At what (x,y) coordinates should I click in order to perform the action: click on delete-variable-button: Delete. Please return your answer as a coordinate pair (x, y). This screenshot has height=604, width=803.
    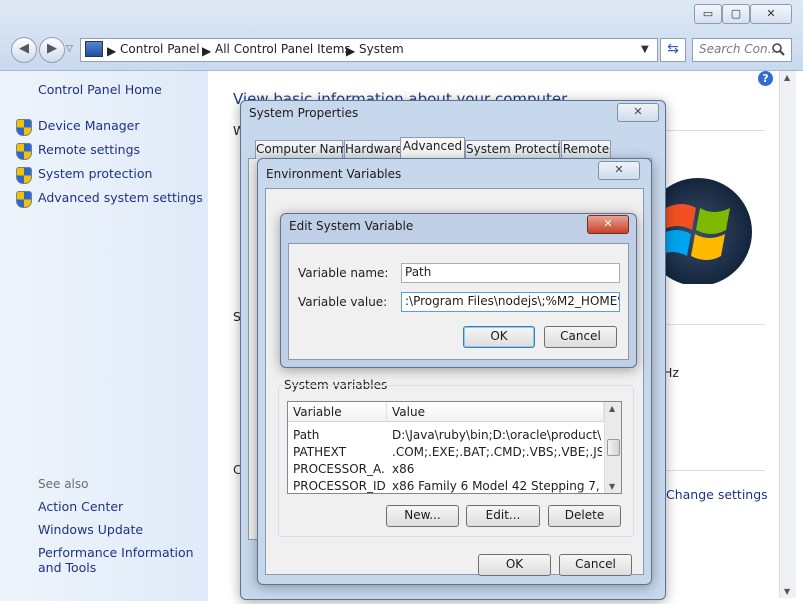
    Looking at the image, I should click on (584, 516).